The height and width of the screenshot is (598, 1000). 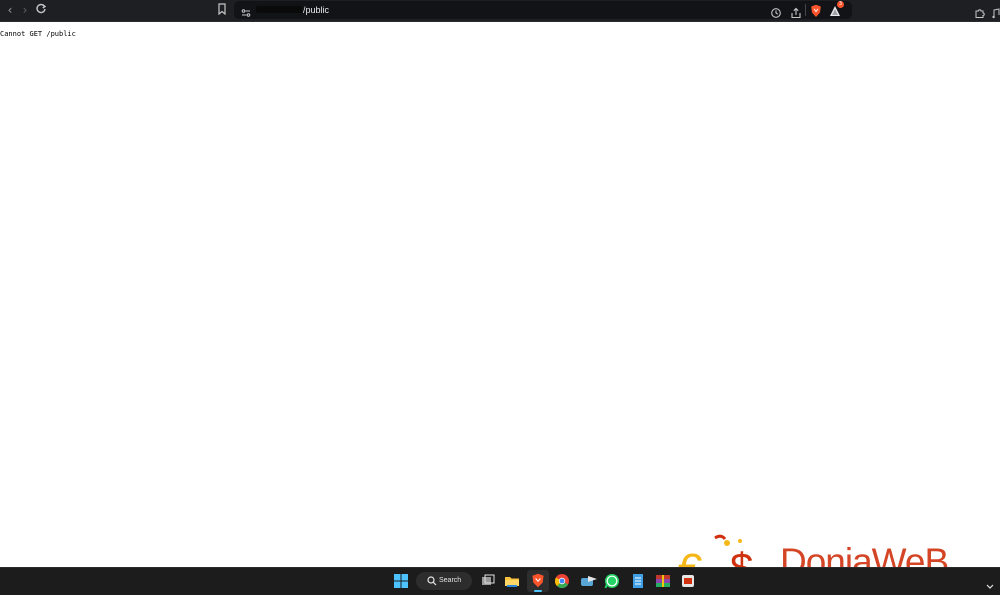 I want to click on media-icon, so click(x=996, y=11).